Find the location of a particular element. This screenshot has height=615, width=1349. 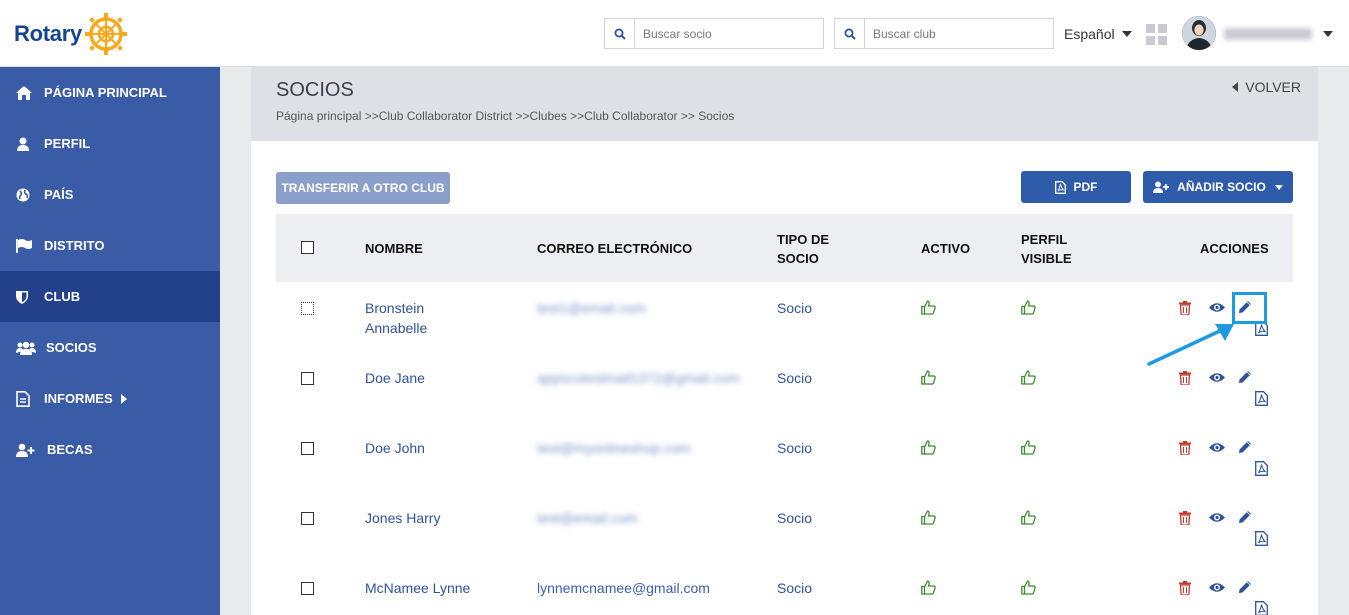

sidebar-item-district: DISTRITO is located at coordinates (110, 245).